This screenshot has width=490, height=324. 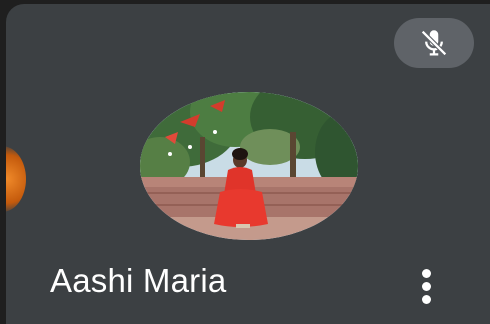 I want to click on more-vert-icon, so click(x=426, y=273).